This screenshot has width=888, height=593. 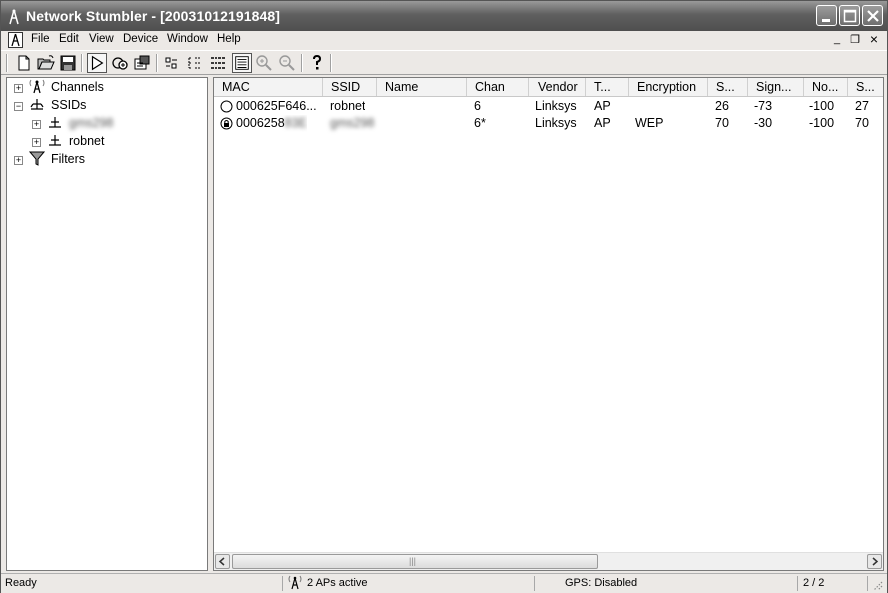 I want to click on column-header-chan: Chan, so click(x=498, y=87).